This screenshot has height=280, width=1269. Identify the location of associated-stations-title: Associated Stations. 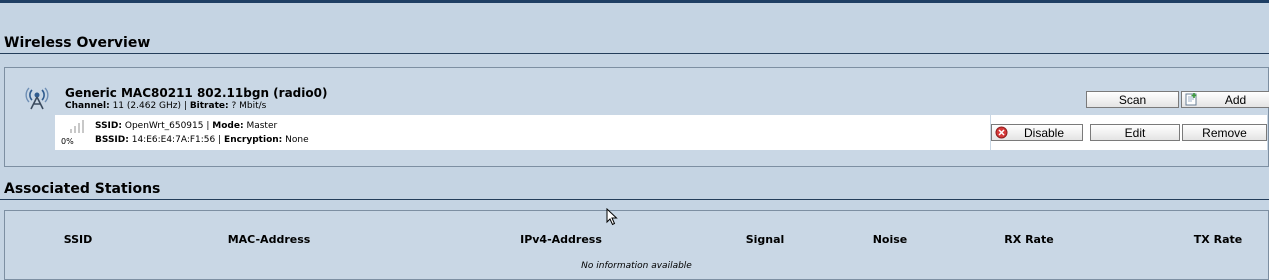
(82, 189).